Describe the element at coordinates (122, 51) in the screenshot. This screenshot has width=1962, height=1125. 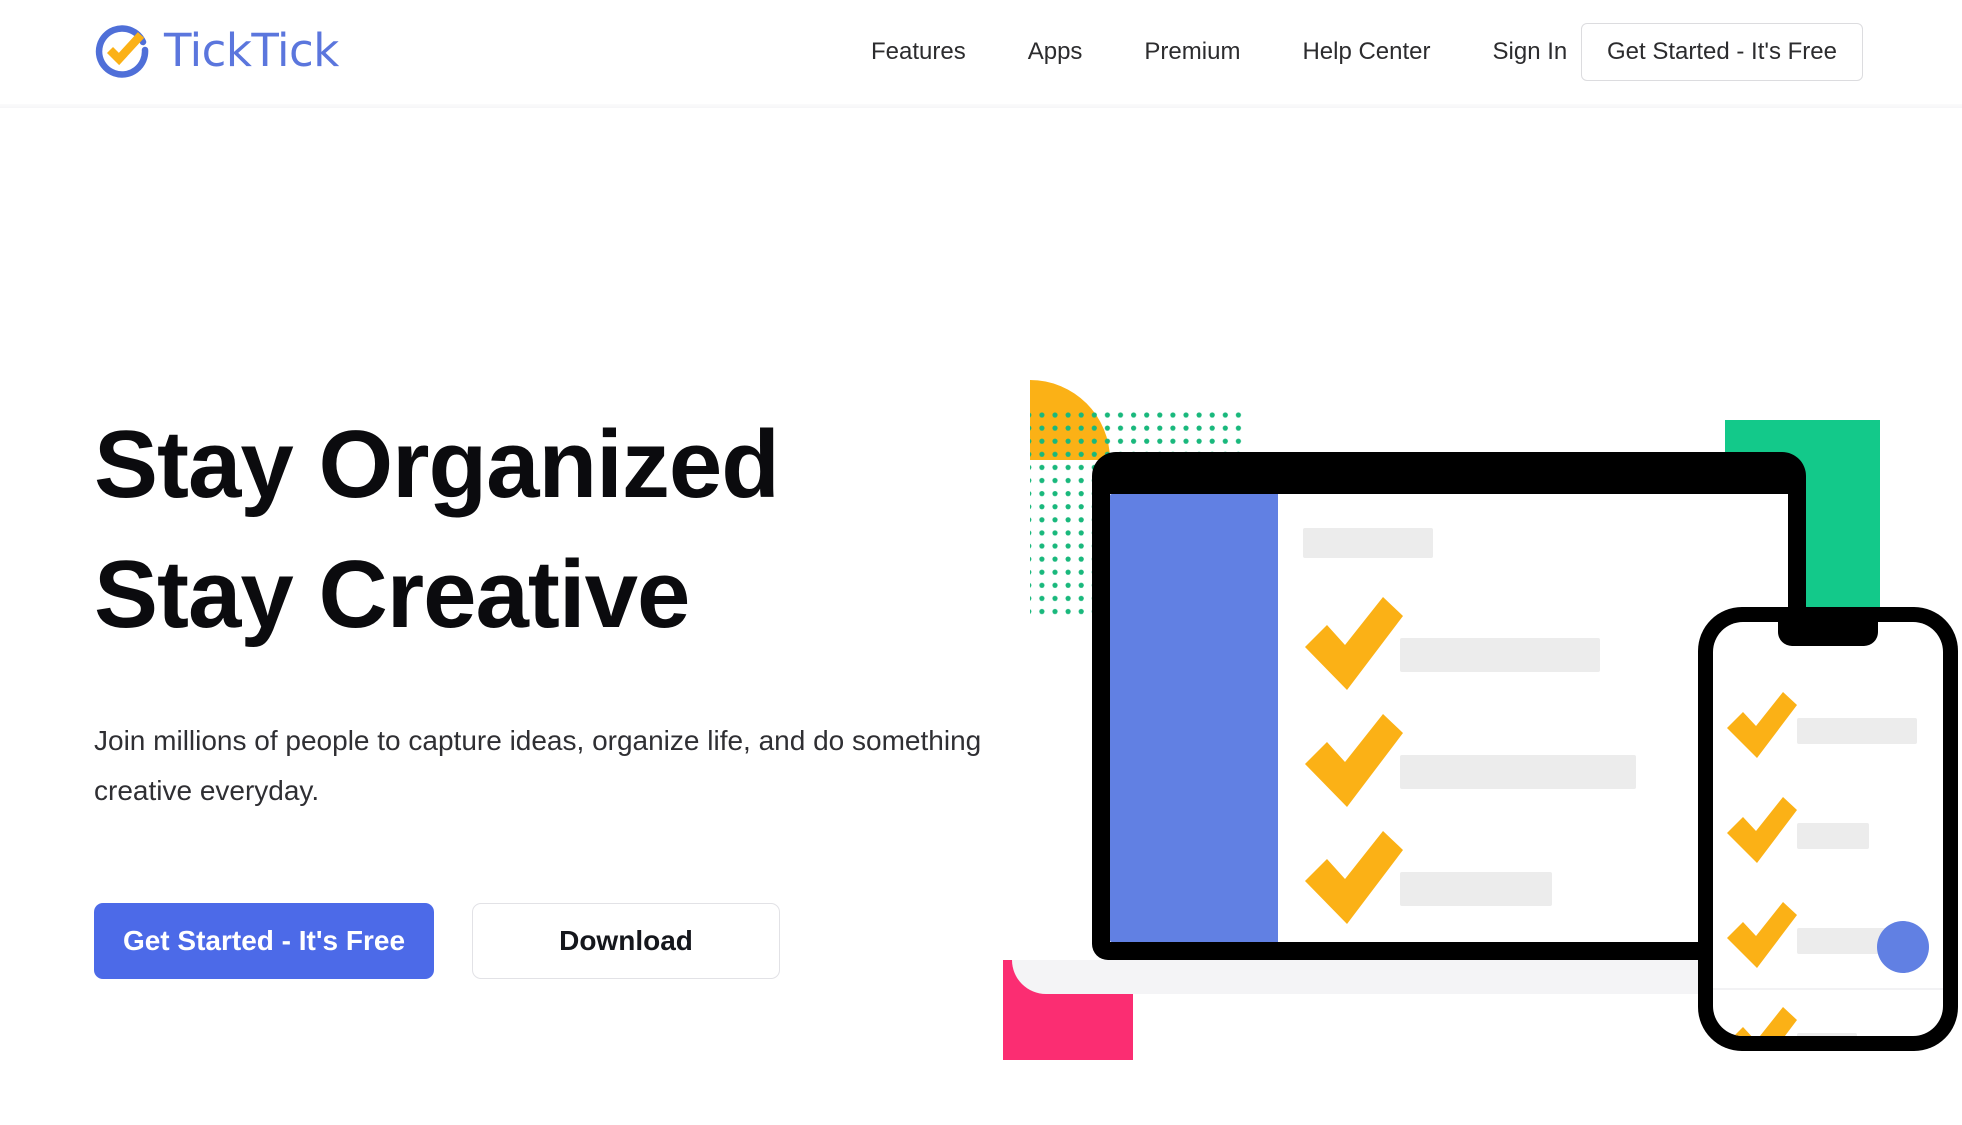
I see `check-circle-icon` at that location.